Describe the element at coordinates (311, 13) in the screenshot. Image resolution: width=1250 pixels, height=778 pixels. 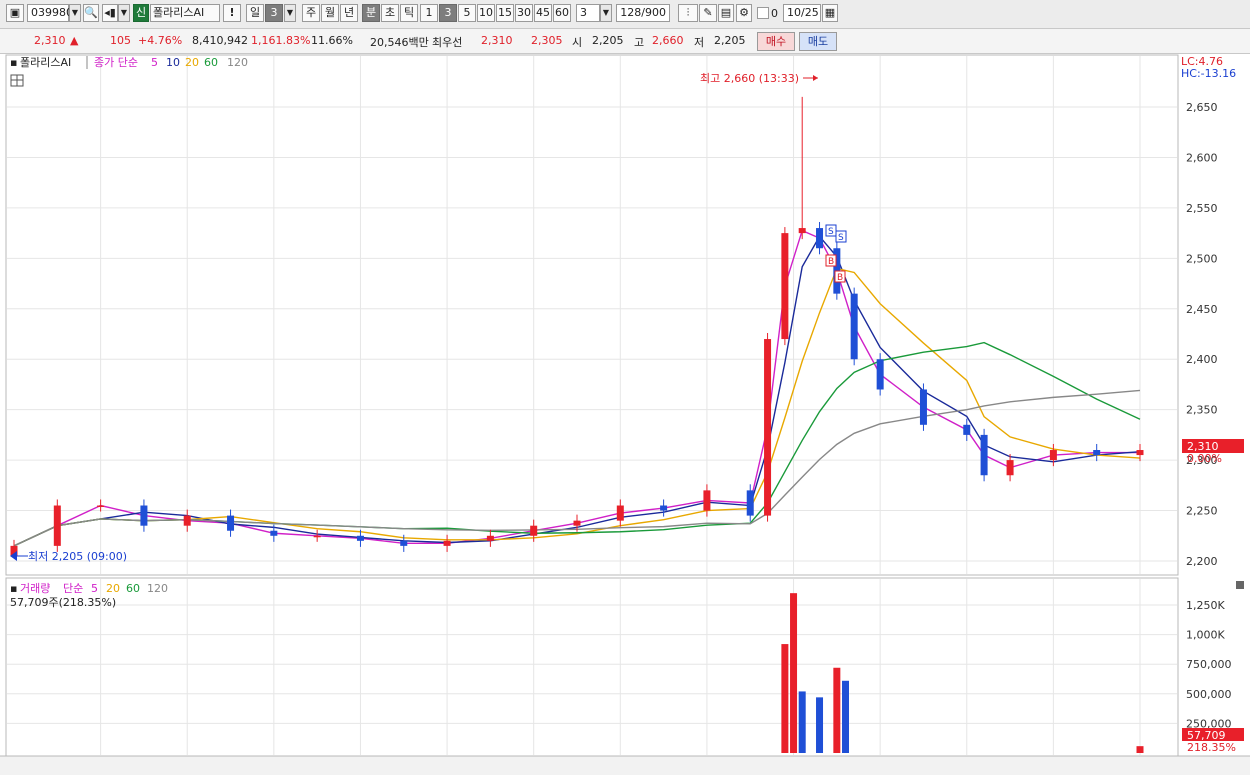
I see `period-week-button: 주` at that location.